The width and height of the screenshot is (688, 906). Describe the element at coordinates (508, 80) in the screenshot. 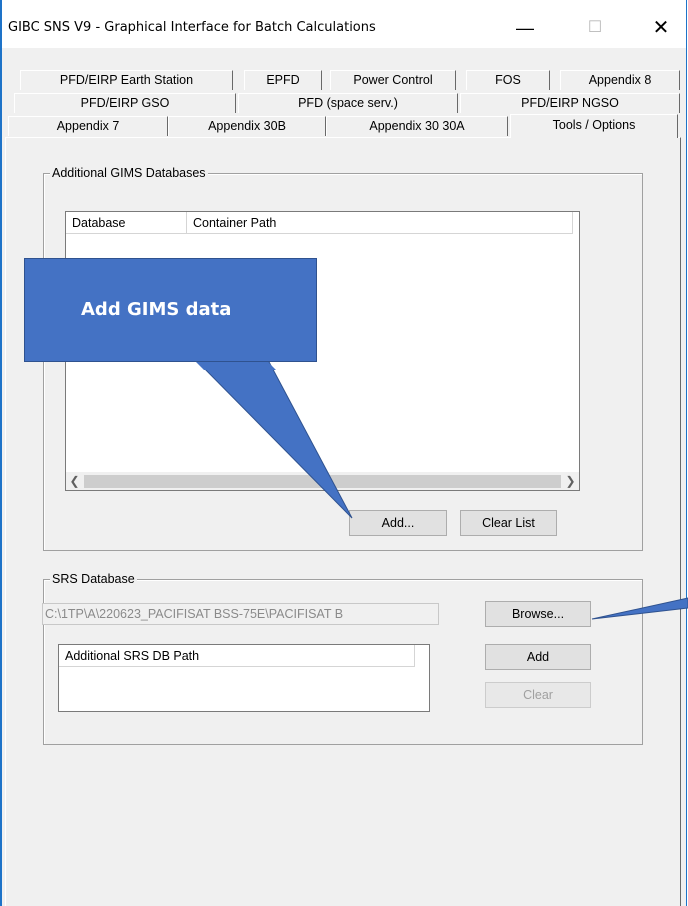

I see `tab-fos: FOS` at that location.